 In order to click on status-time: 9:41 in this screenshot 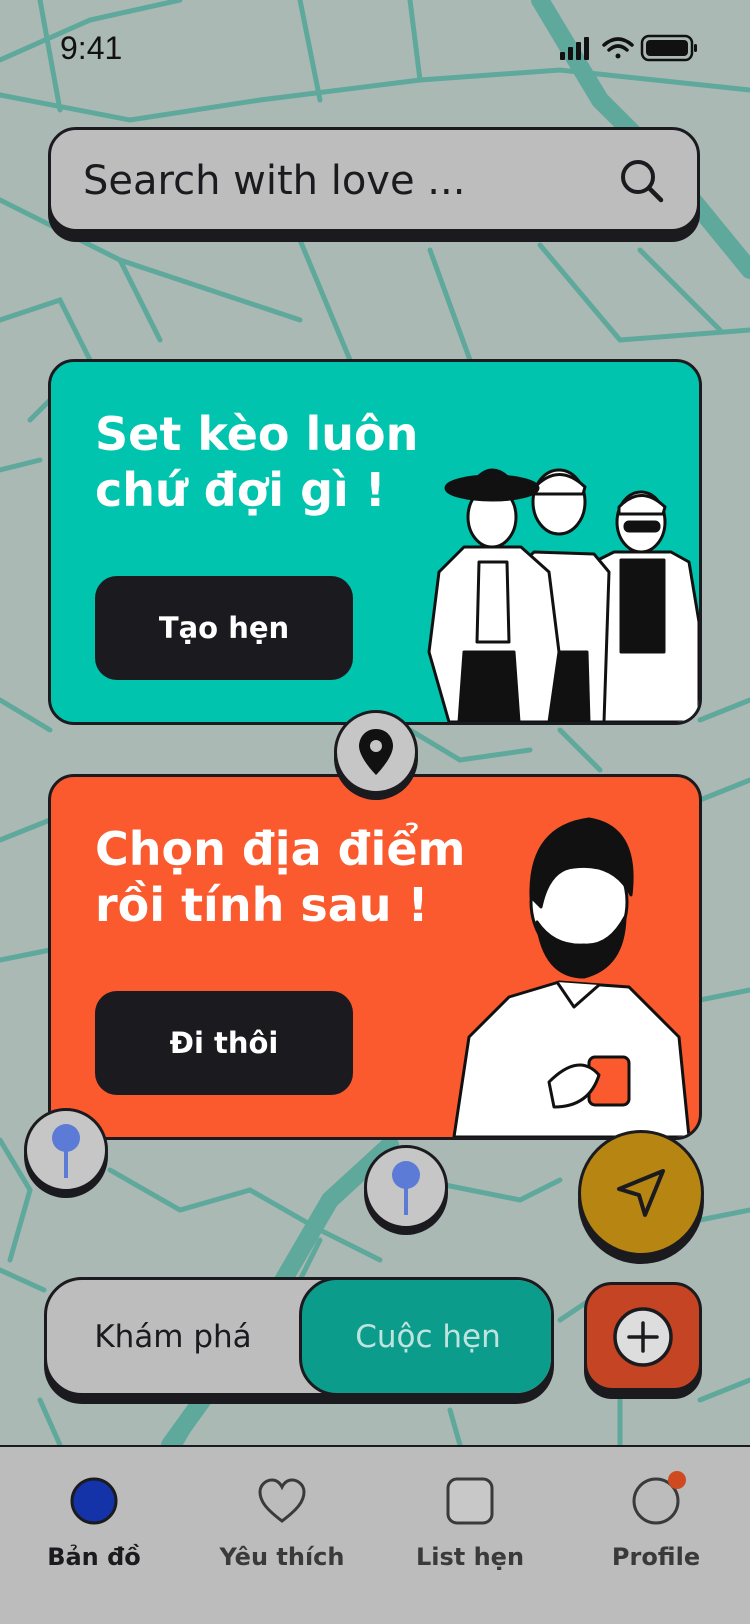, I will do `click(91, 48)`.